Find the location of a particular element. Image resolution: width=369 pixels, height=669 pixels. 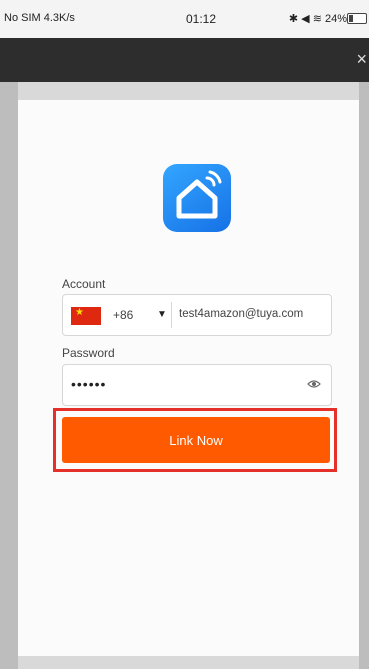

app-logo-icon is located at coordinates (197, 198).